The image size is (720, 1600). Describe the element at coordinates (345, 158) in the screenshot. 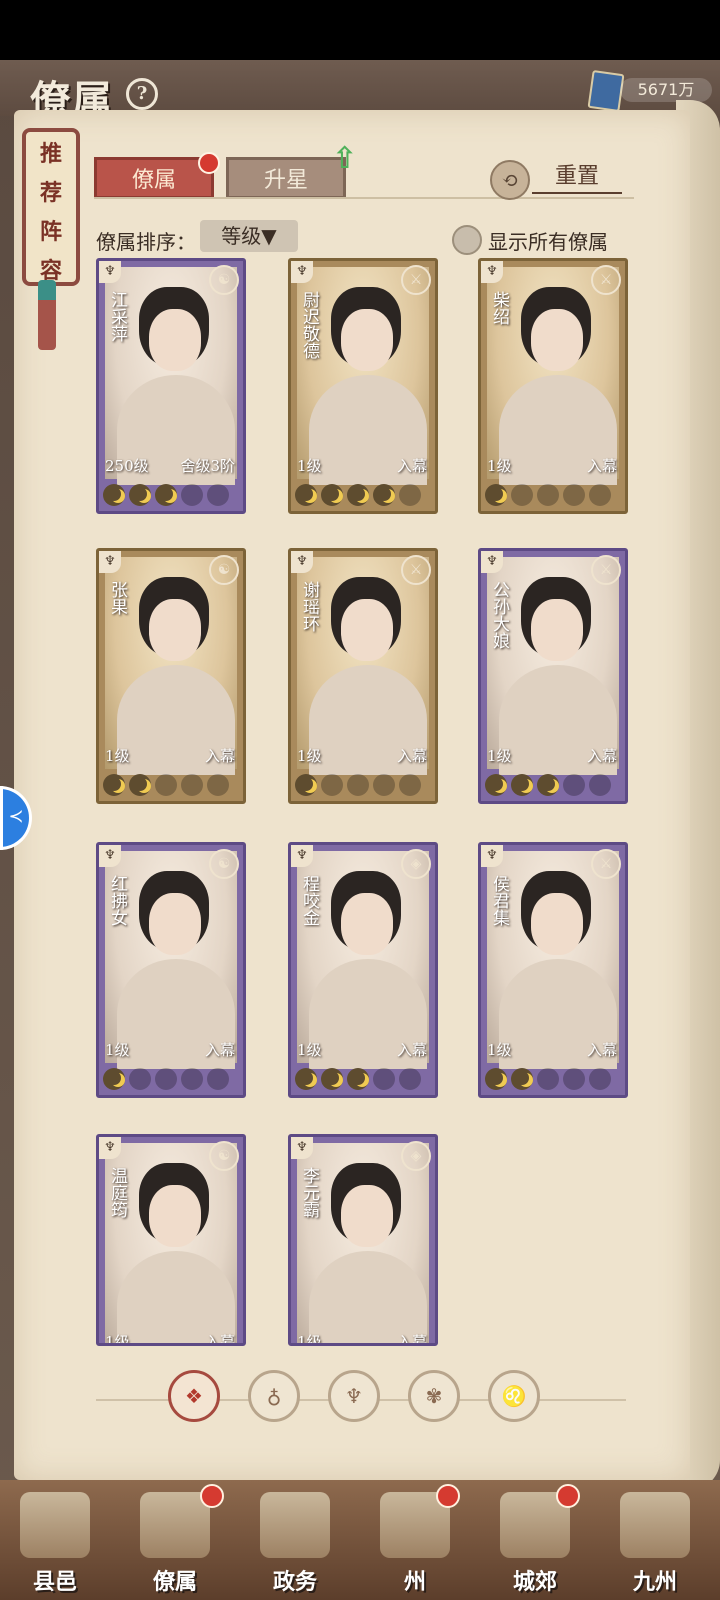

I see `up-arrow-icon: ⇧` at that location.